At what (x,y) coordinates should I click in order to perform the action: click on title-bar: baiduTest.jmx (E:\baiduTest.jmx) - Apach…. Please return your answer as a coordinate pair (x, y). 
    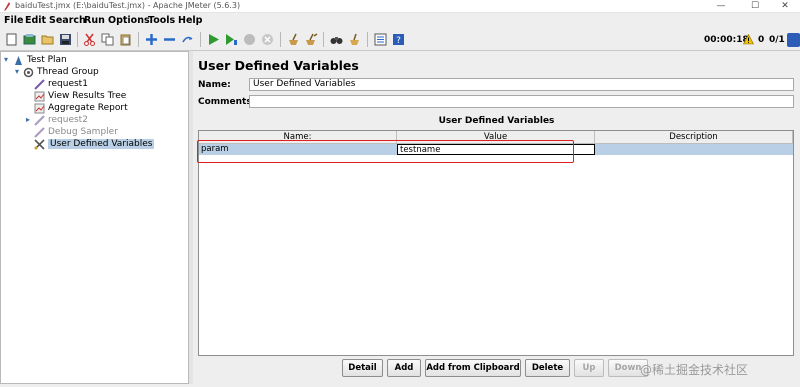
    Looking at the image, I should click on (400, 6).